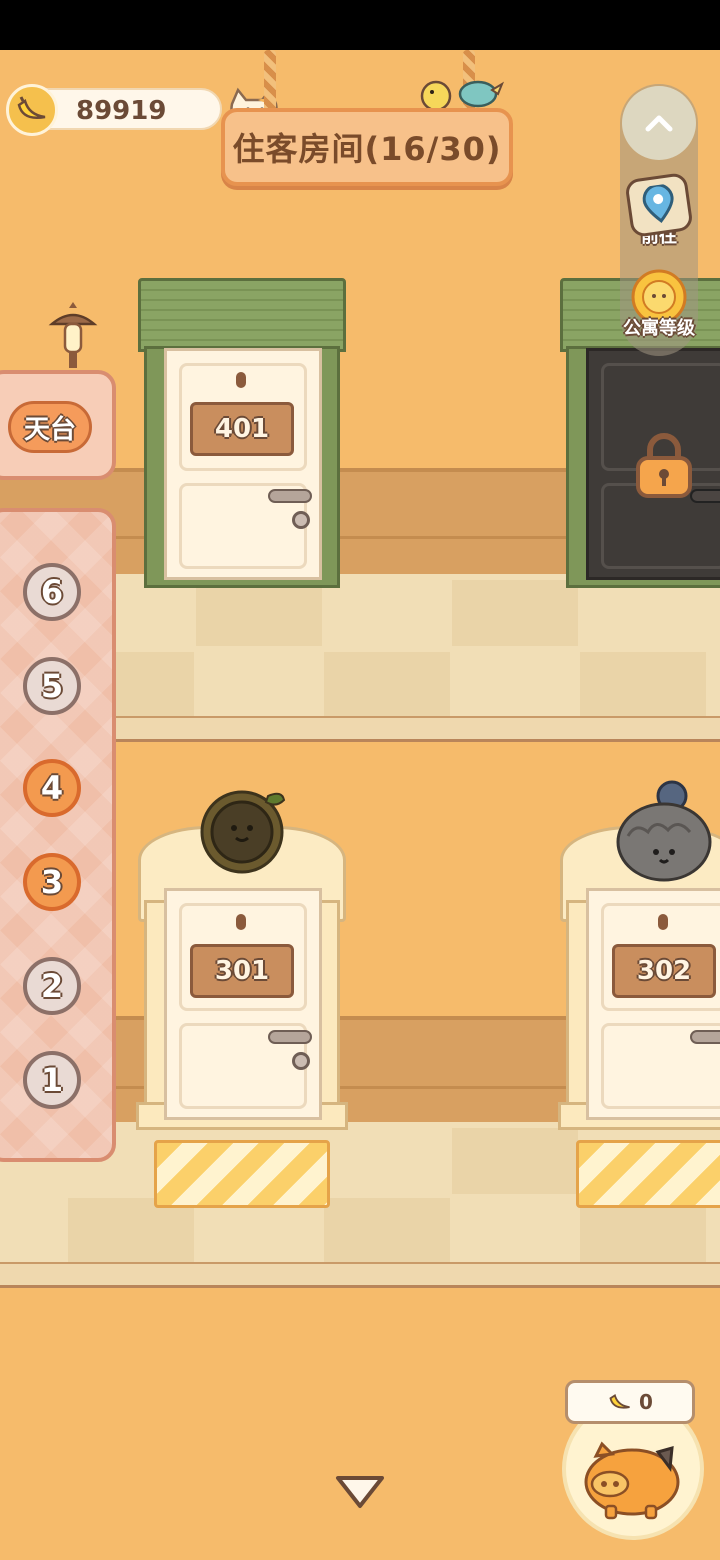  What do you see at coordinates (52, 986) in the screenshot?
I see `floor-button-2: 2` at bounding box center [52, 986].